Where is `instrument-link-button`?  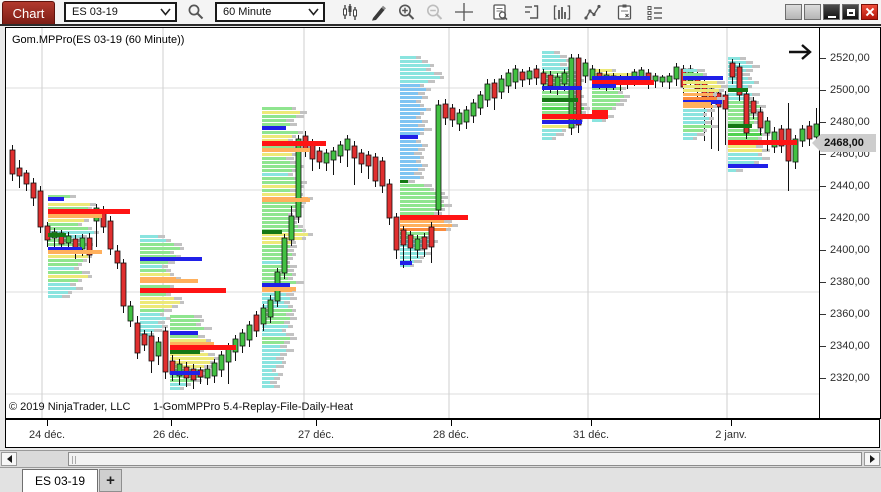 instrument-link-button is located at coordinates (793, 12).